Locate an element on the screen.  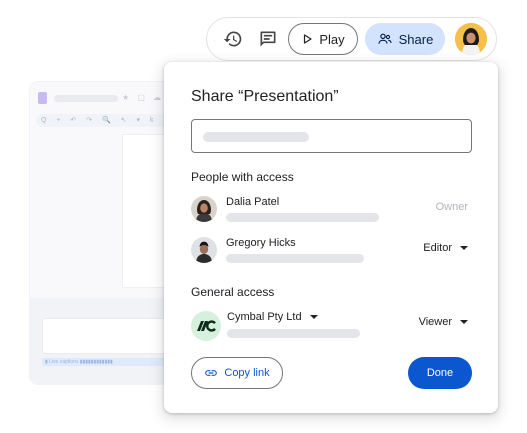
general-access-heading: General access is located at coordinates (233, 292).